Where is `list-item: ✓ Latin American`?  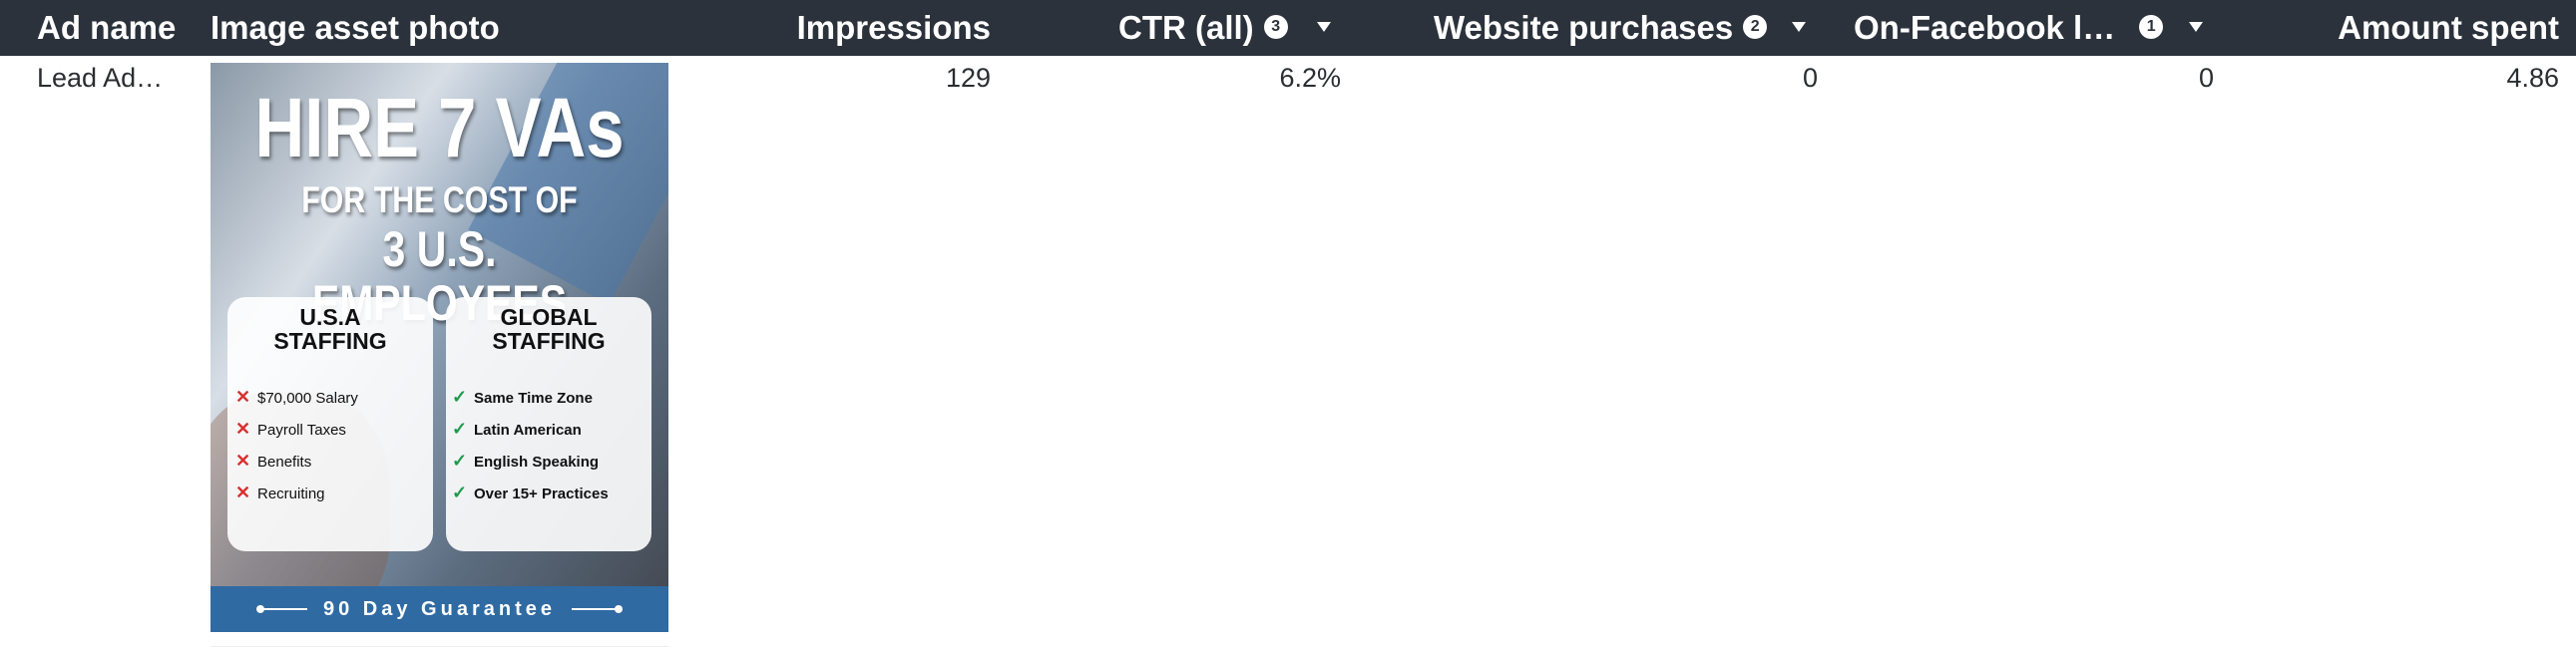 list-item: ✓ Latin American is located at coordinates (549, 429).